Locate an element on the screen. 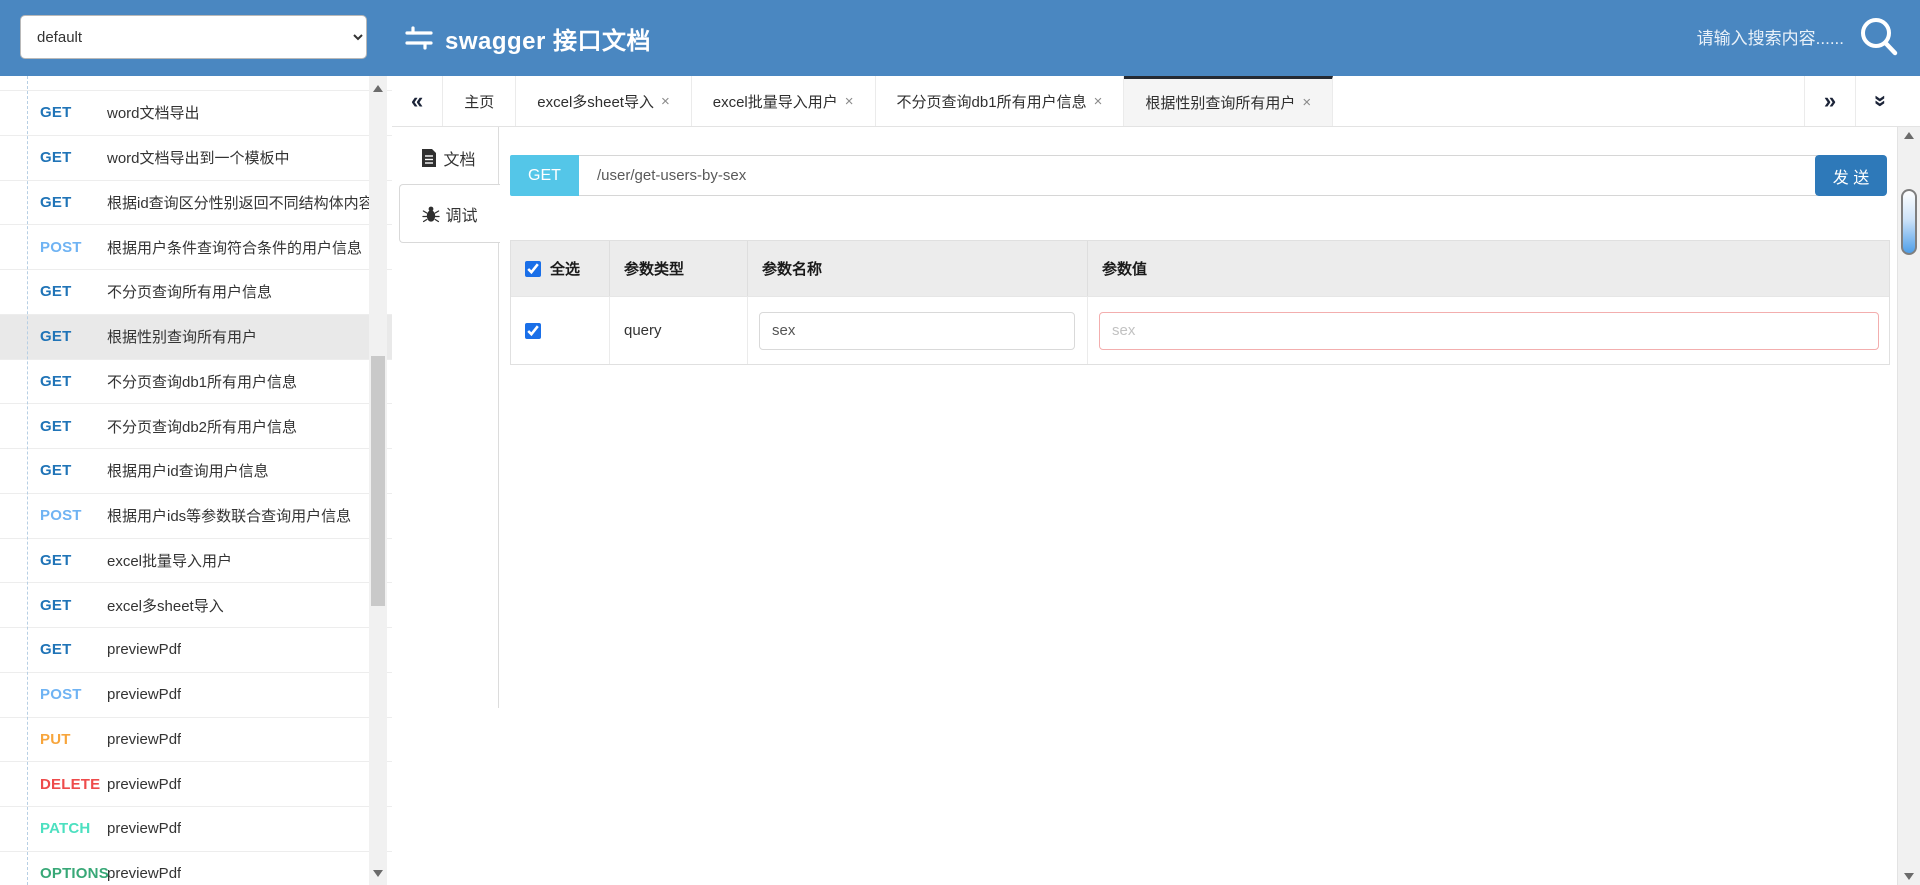  api-item-label: word文档导出到一个模板中 is located at coordinates (198, 159).